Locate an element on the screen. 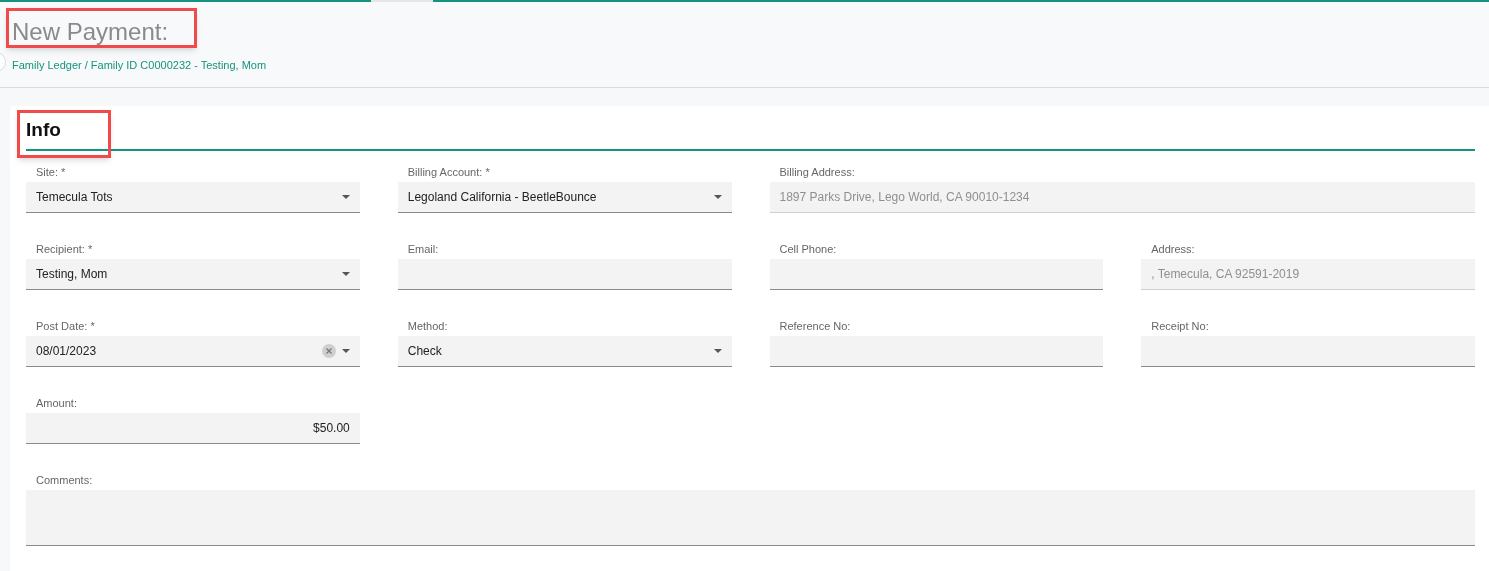 Image resolution: width=1489 pixels, height=571 pixels. field-label: Address: is located at coordinates (1173, 249).